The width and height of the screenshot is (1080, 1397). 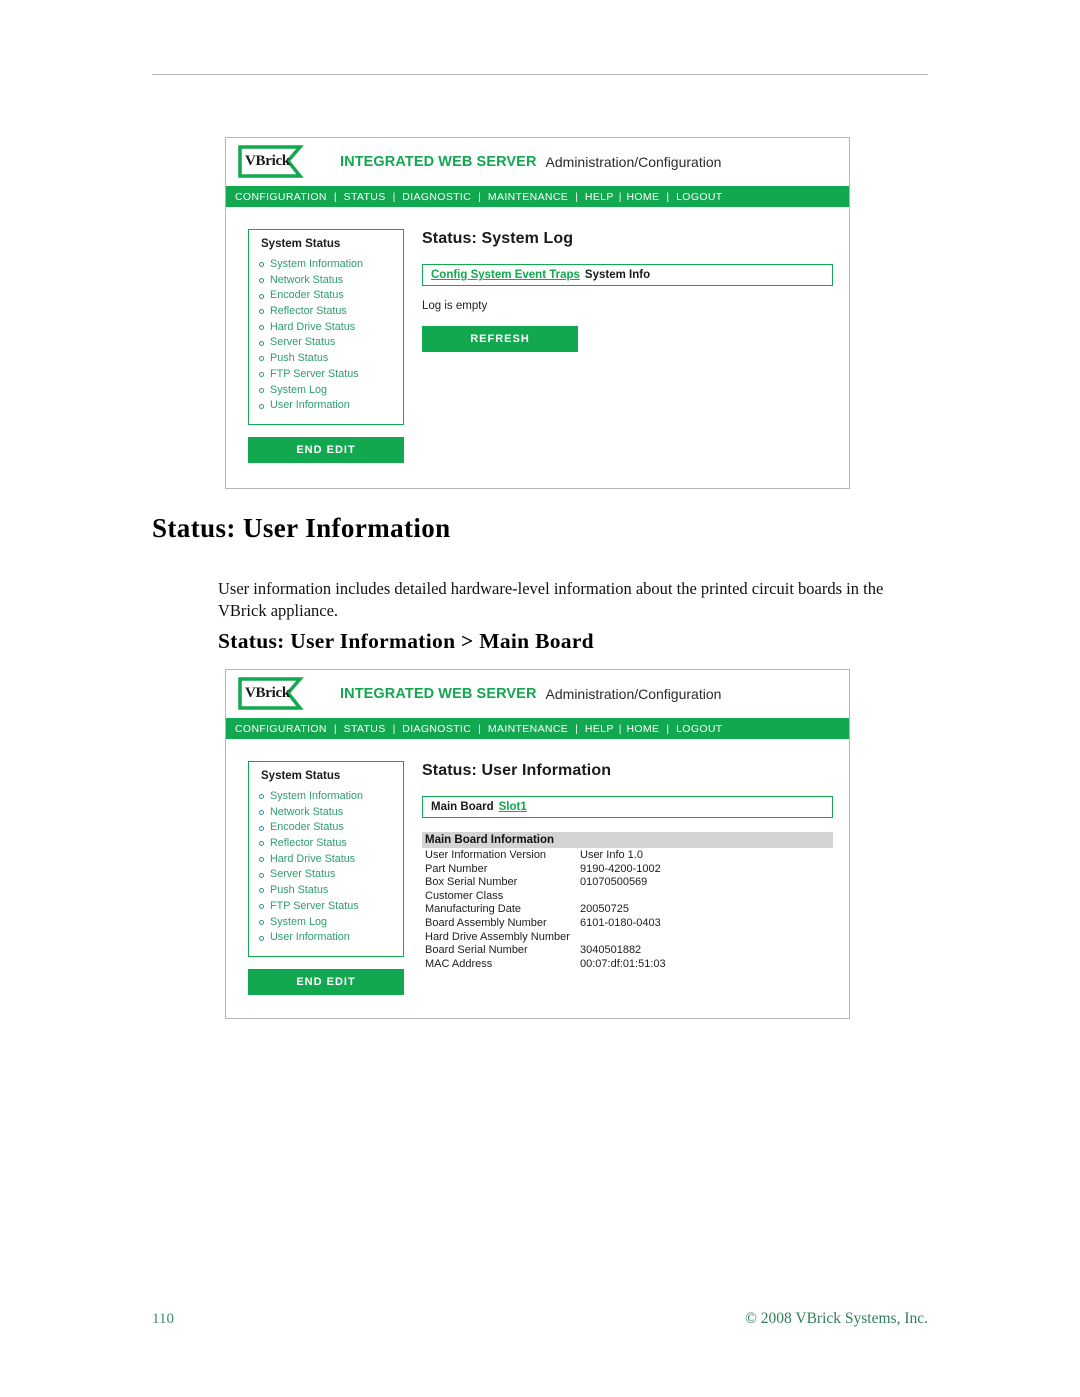 What do you see at coordinates (464, 895) in the screenshot?
I see `row-label: Customer Class` at bounding box center [464, 895].